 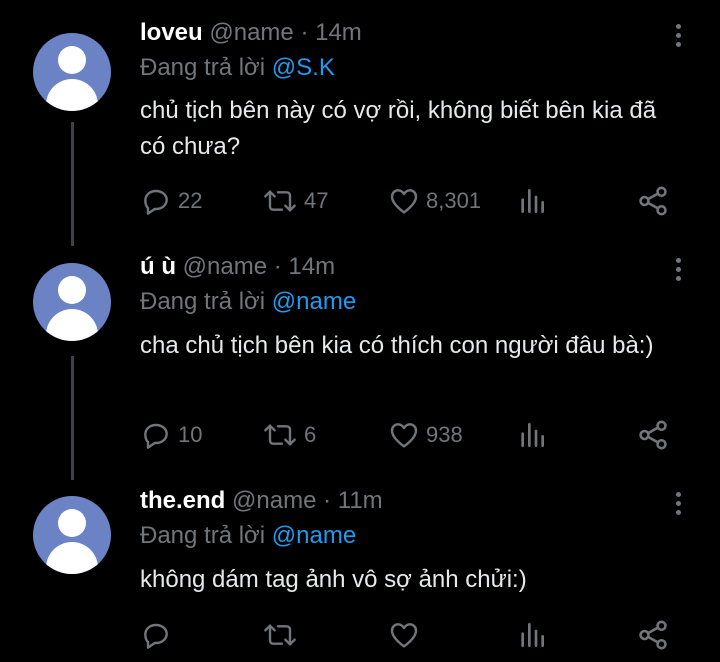 What do you see at coordinates (171, 201) in the screenshot?
I see `reply-button: 22` at bounding box center [171, 201].